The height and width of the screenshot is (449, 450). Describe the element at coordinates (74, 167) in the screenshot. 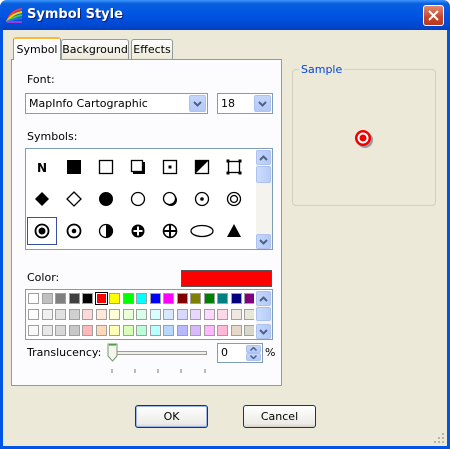

I see `symbol-filled-square` at that location.